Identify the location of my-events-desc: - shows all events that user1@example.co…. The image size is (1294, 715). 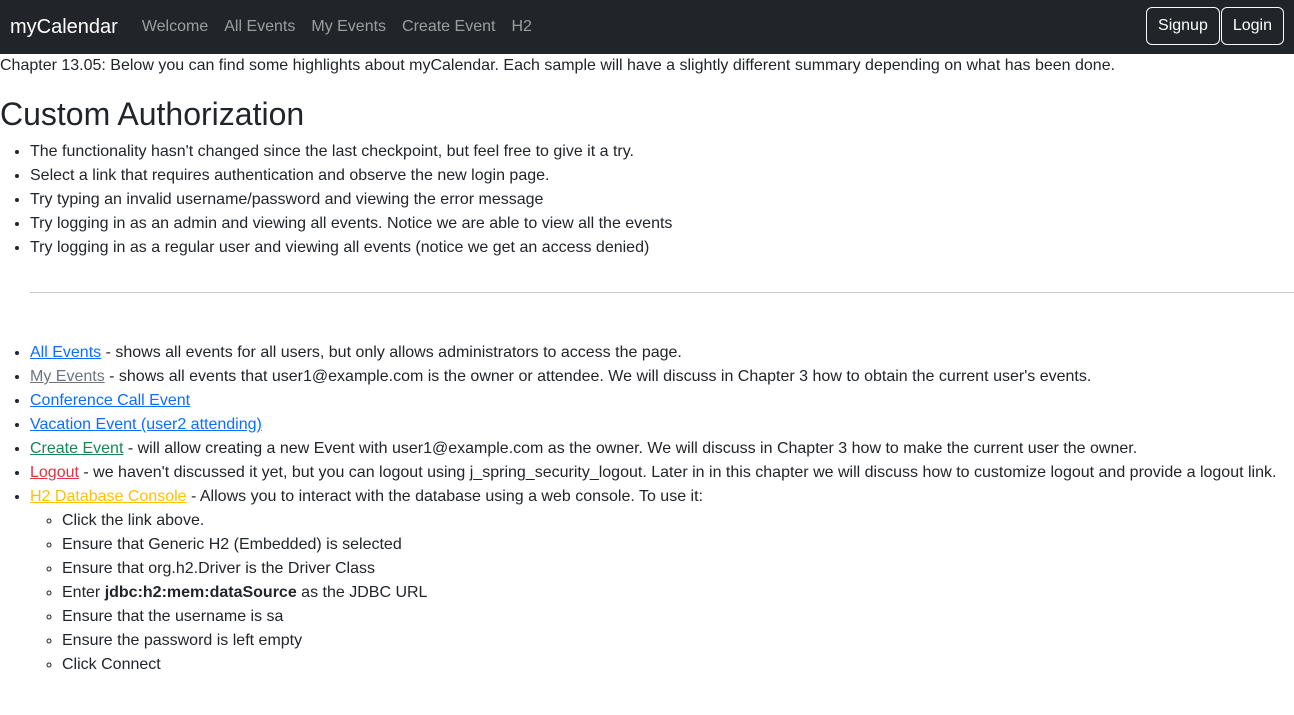
(598, 376).